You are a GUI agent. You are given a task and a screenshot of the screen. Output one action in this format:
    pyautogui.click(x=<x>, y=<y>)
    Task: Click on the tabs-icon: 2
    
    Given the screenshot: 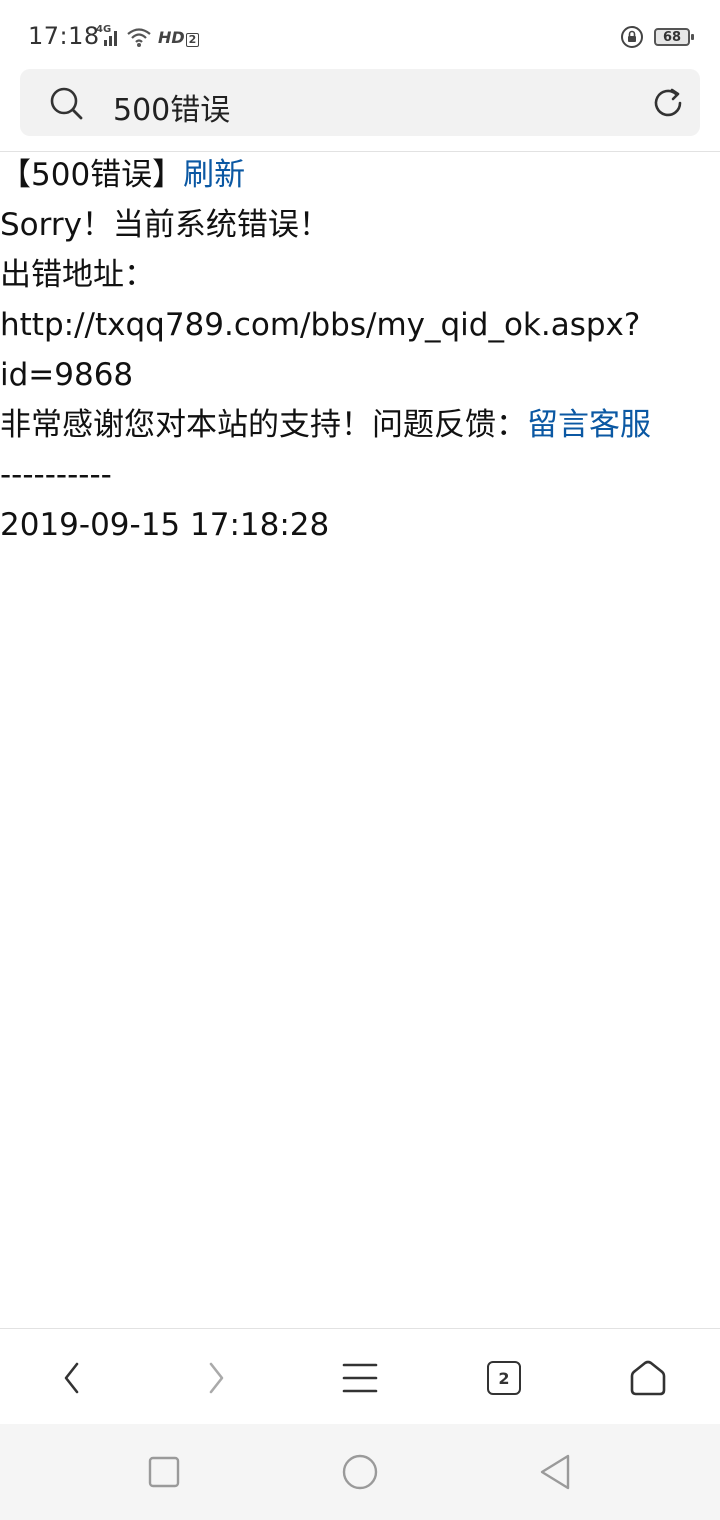 What is the action you would take?
    pyautogui.click(x=504, y=1378)
    